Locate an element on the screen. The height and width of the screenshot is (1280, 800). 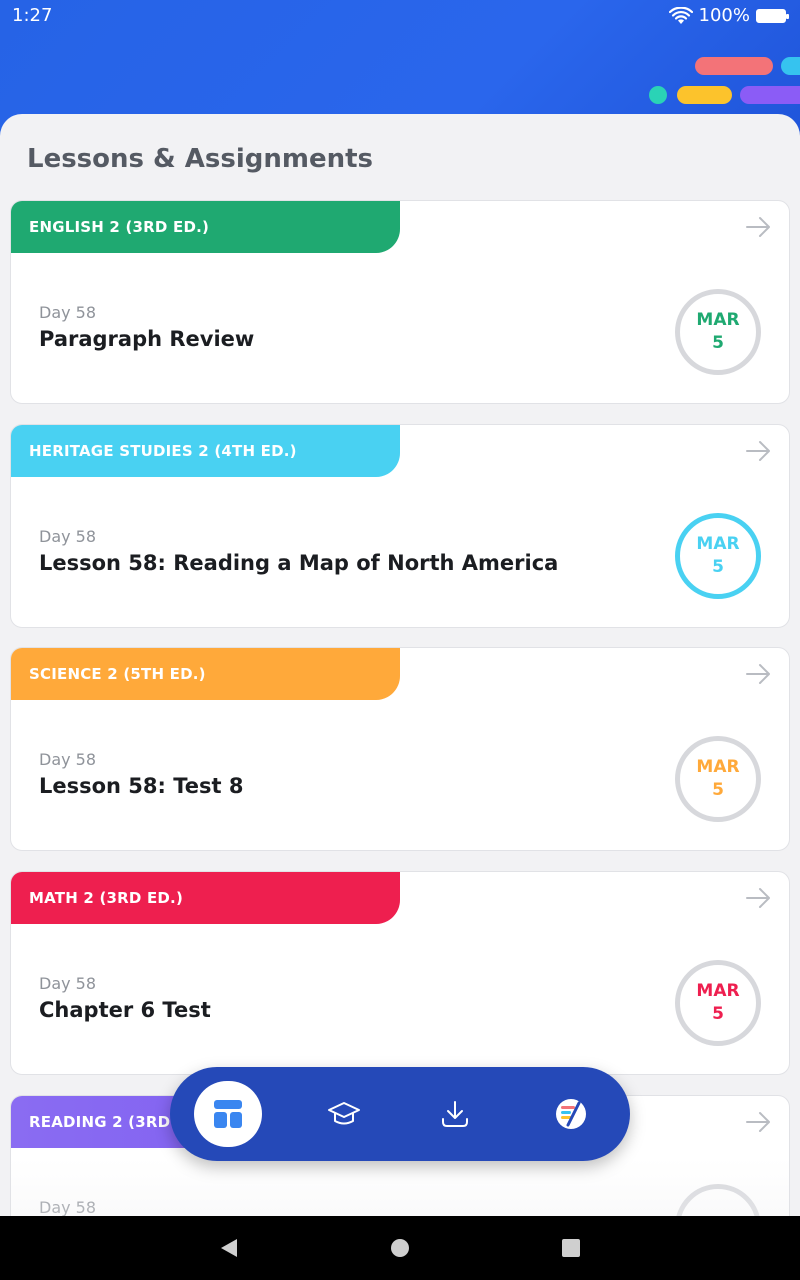
nav-downloads is located at coordinates (455, 1114).